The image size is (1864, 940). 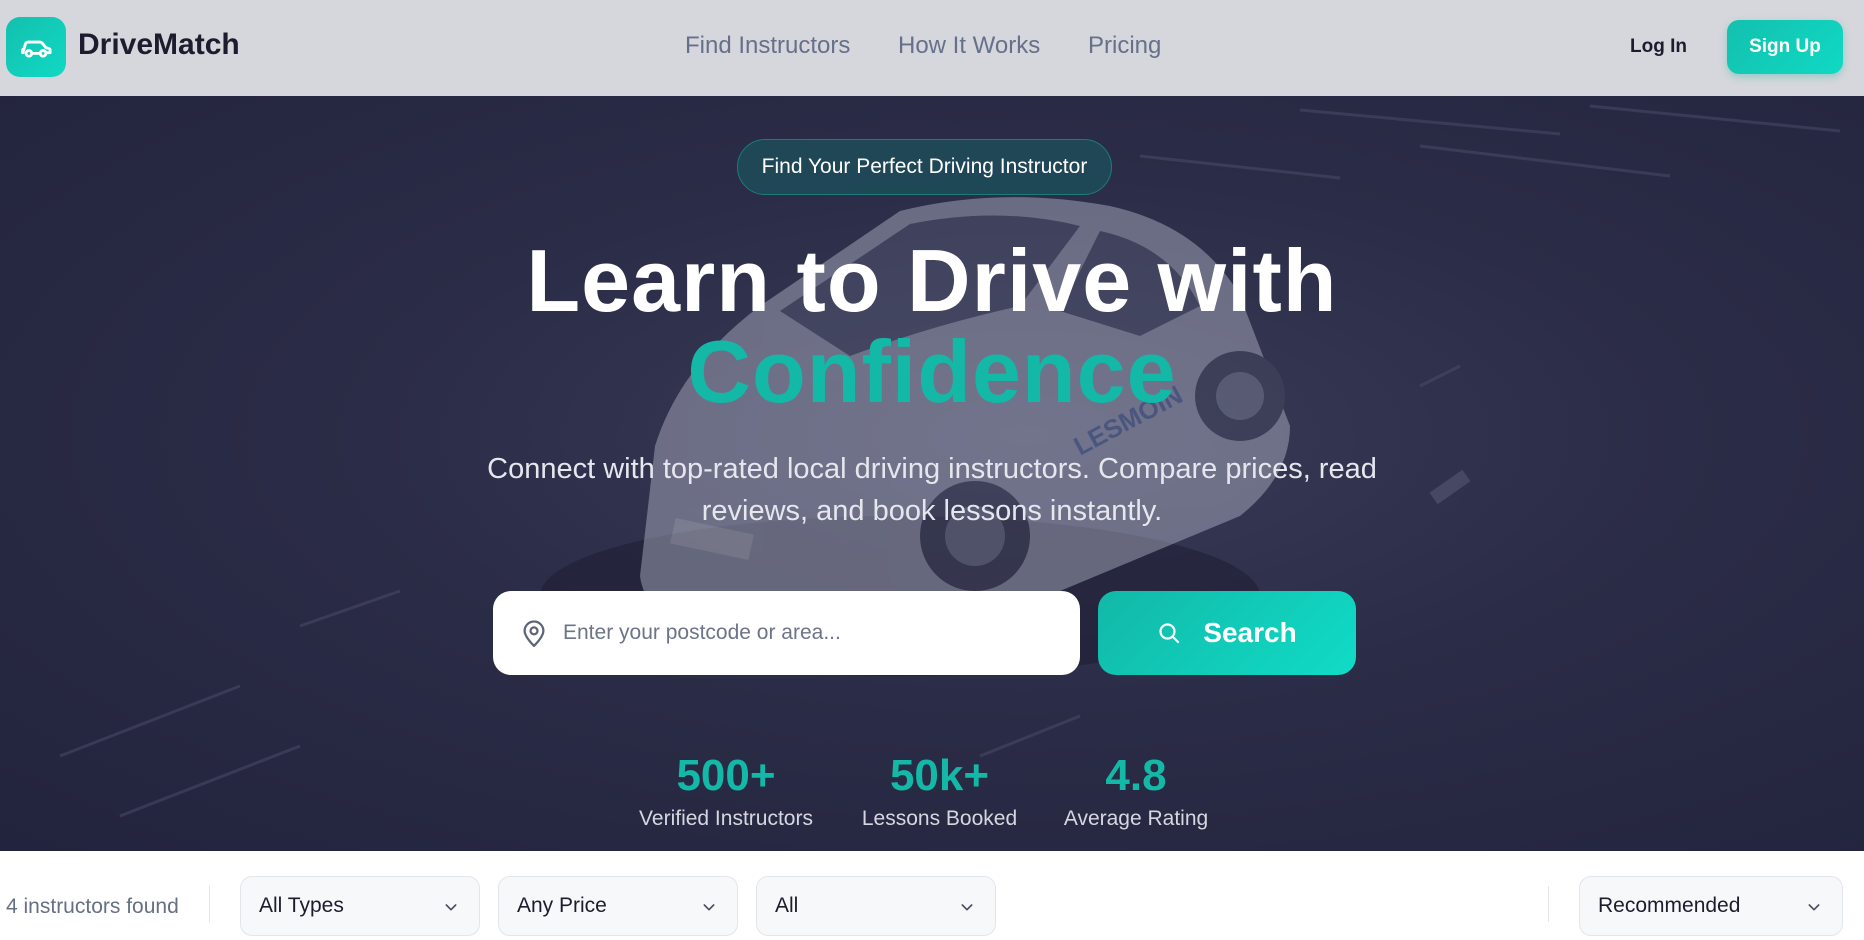 I want to click on stat-value: 500+, so click(x=726, y=775).